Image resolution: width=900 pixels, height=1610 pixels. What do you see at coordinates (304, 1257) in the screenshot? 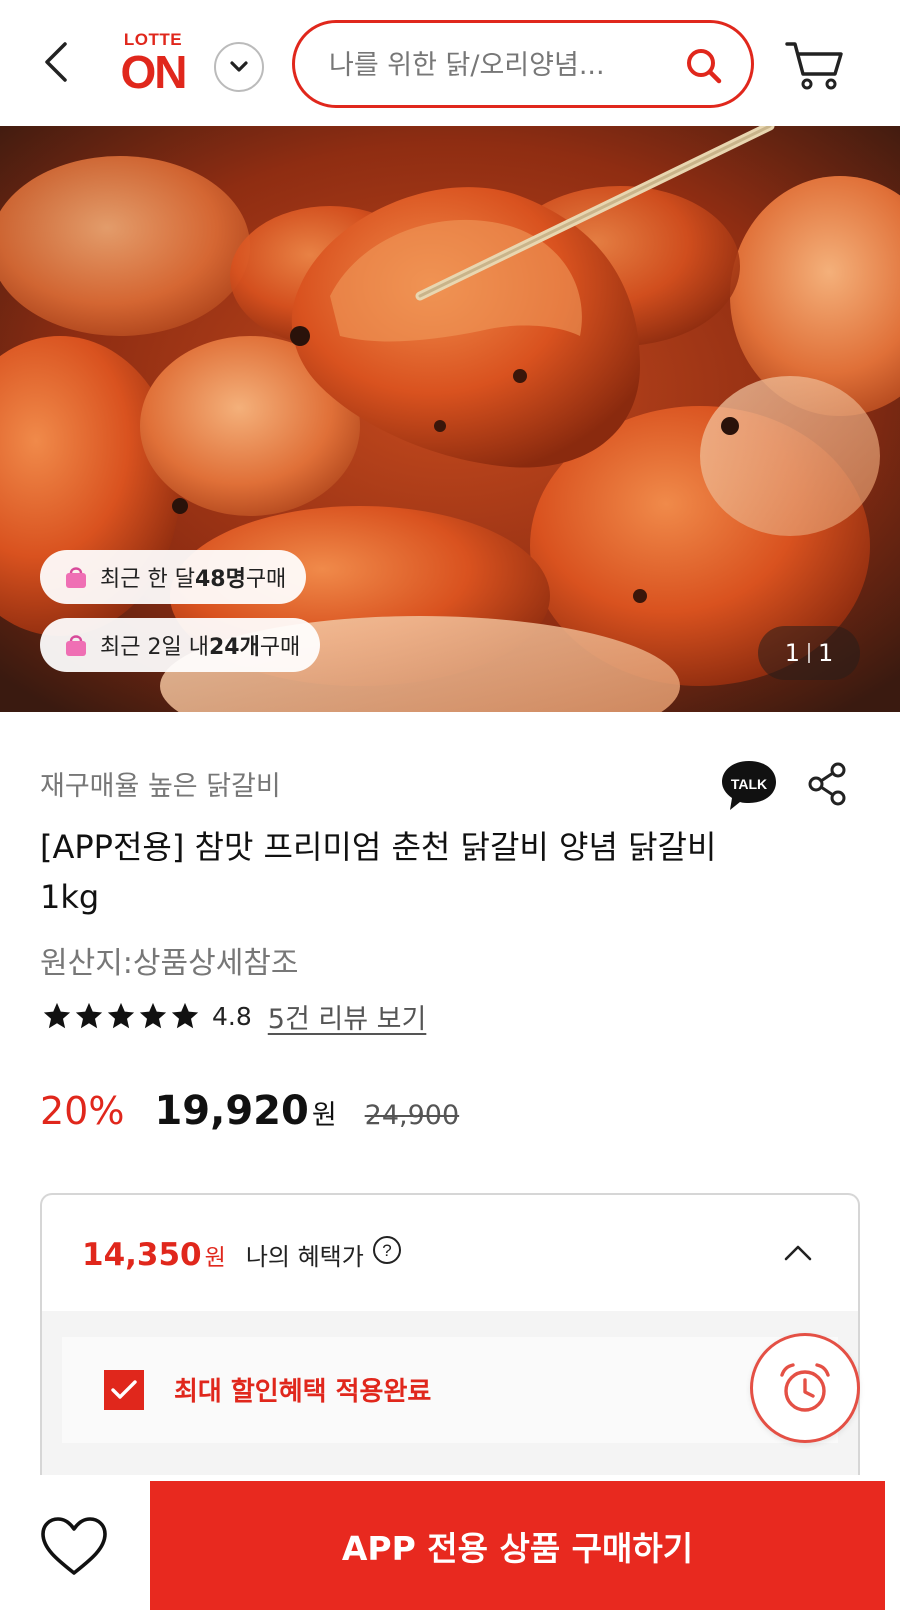
I see `benefit-label: 나의 혜택가` at bounding box center [304, 1257].